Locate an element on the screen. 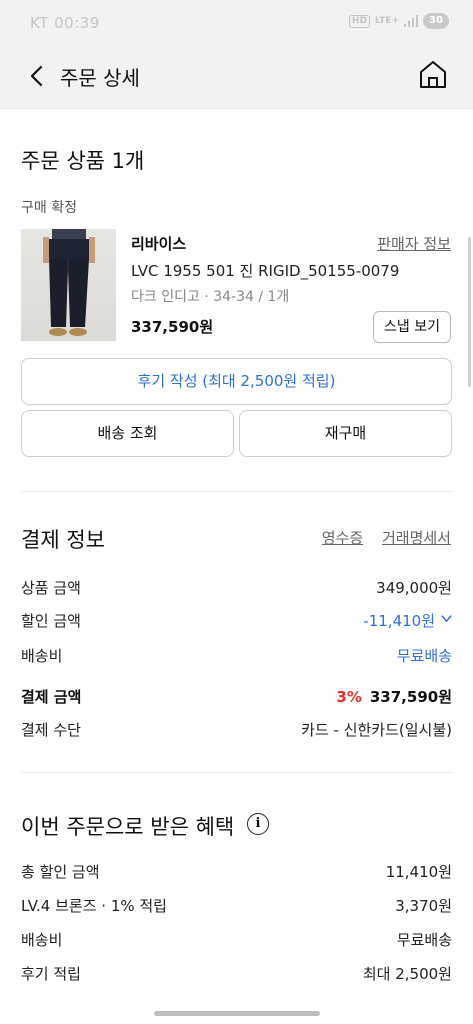  jeans-image is located at coordinates (69, 282).